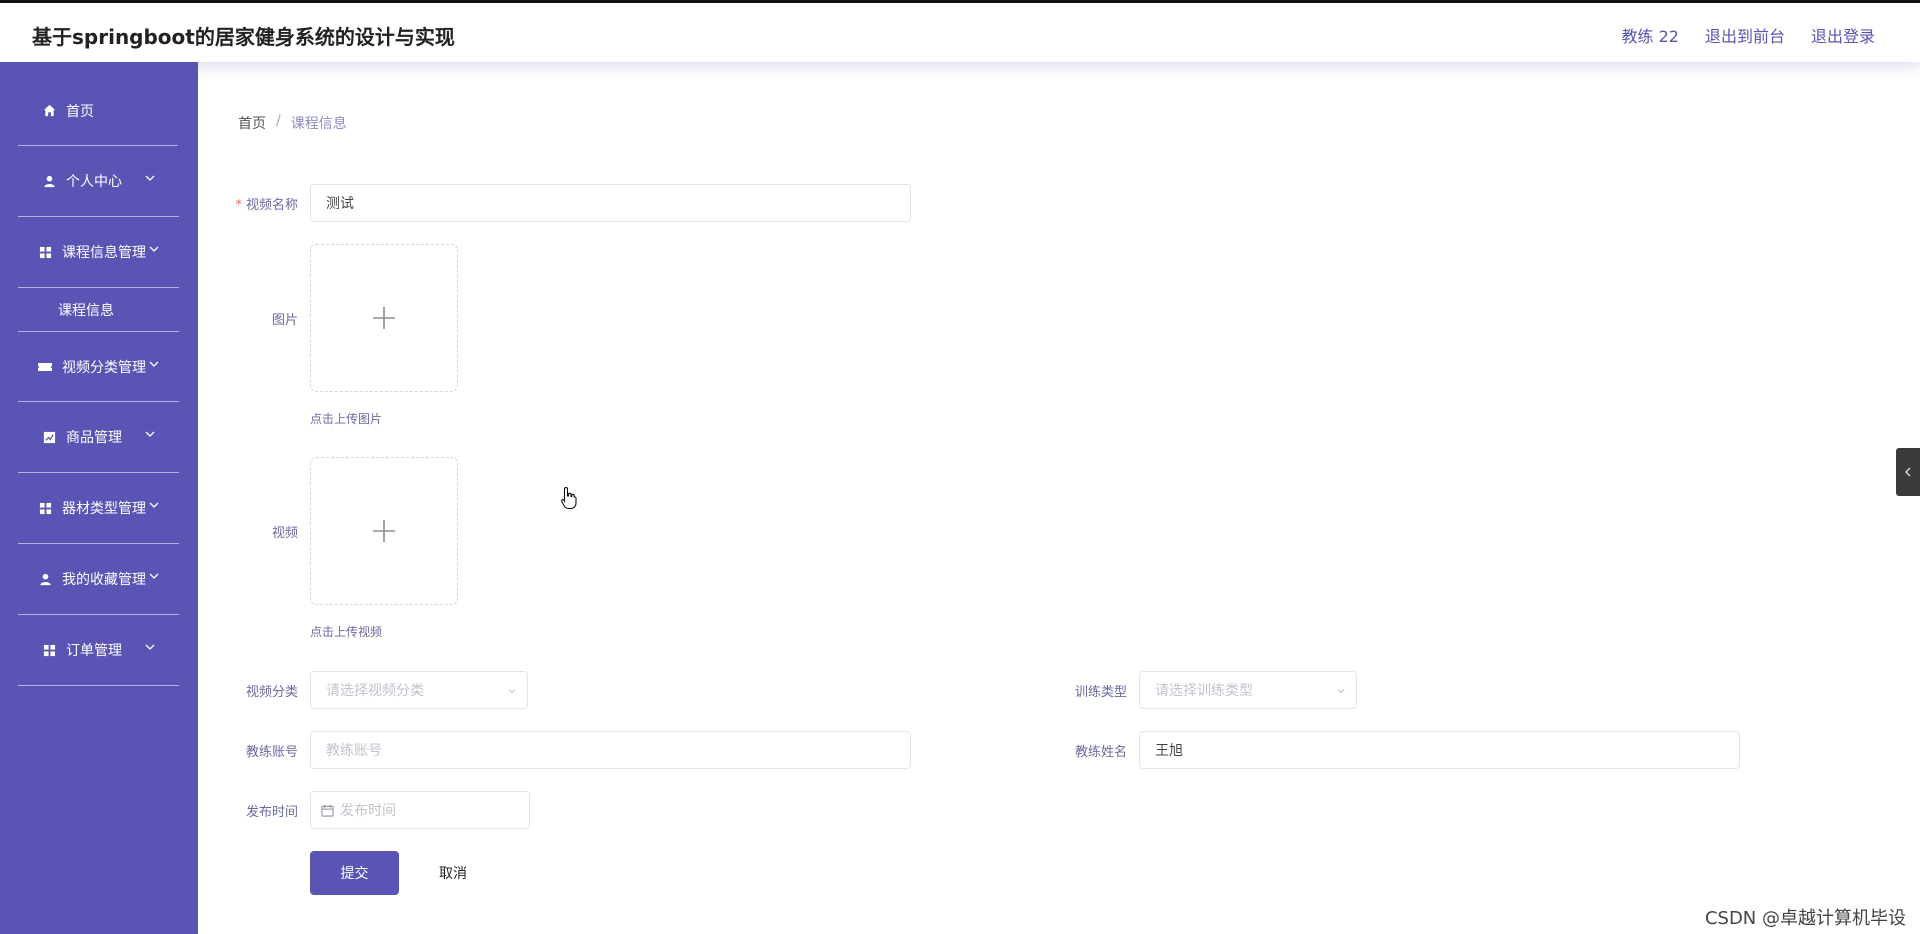  What do you see at coordinates (271, 812) in the screenshot?
I see `publish-time-label: 发布时间` at bounding box center [271, 812].